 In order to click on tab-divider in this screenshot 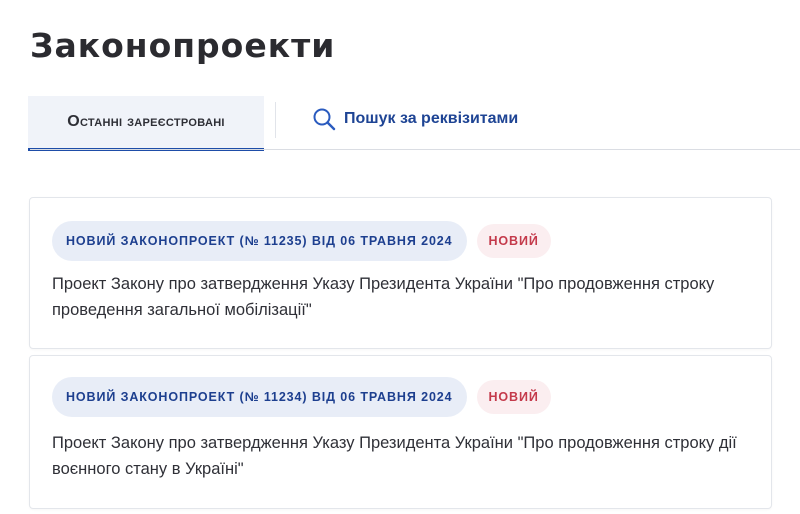, I will do `click(275, 120)`.